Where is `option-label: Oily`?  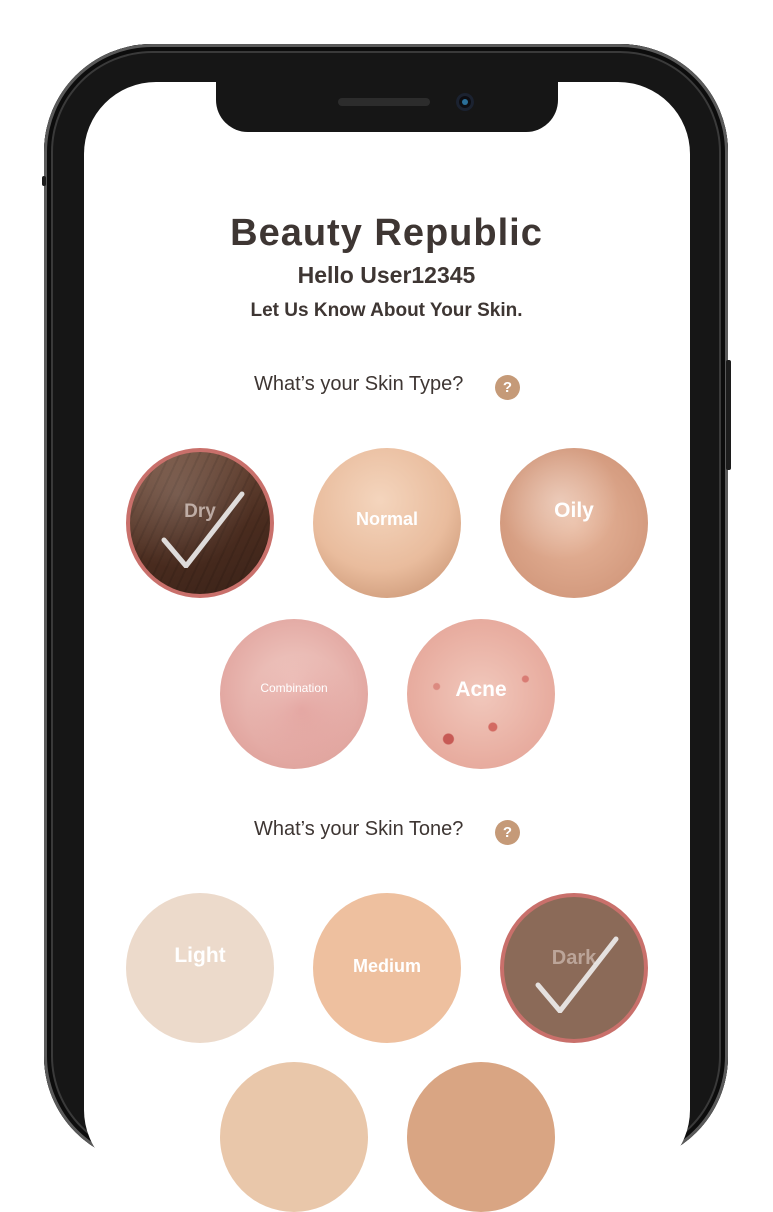
option-label: Oily is located at coordinates (574, 510).